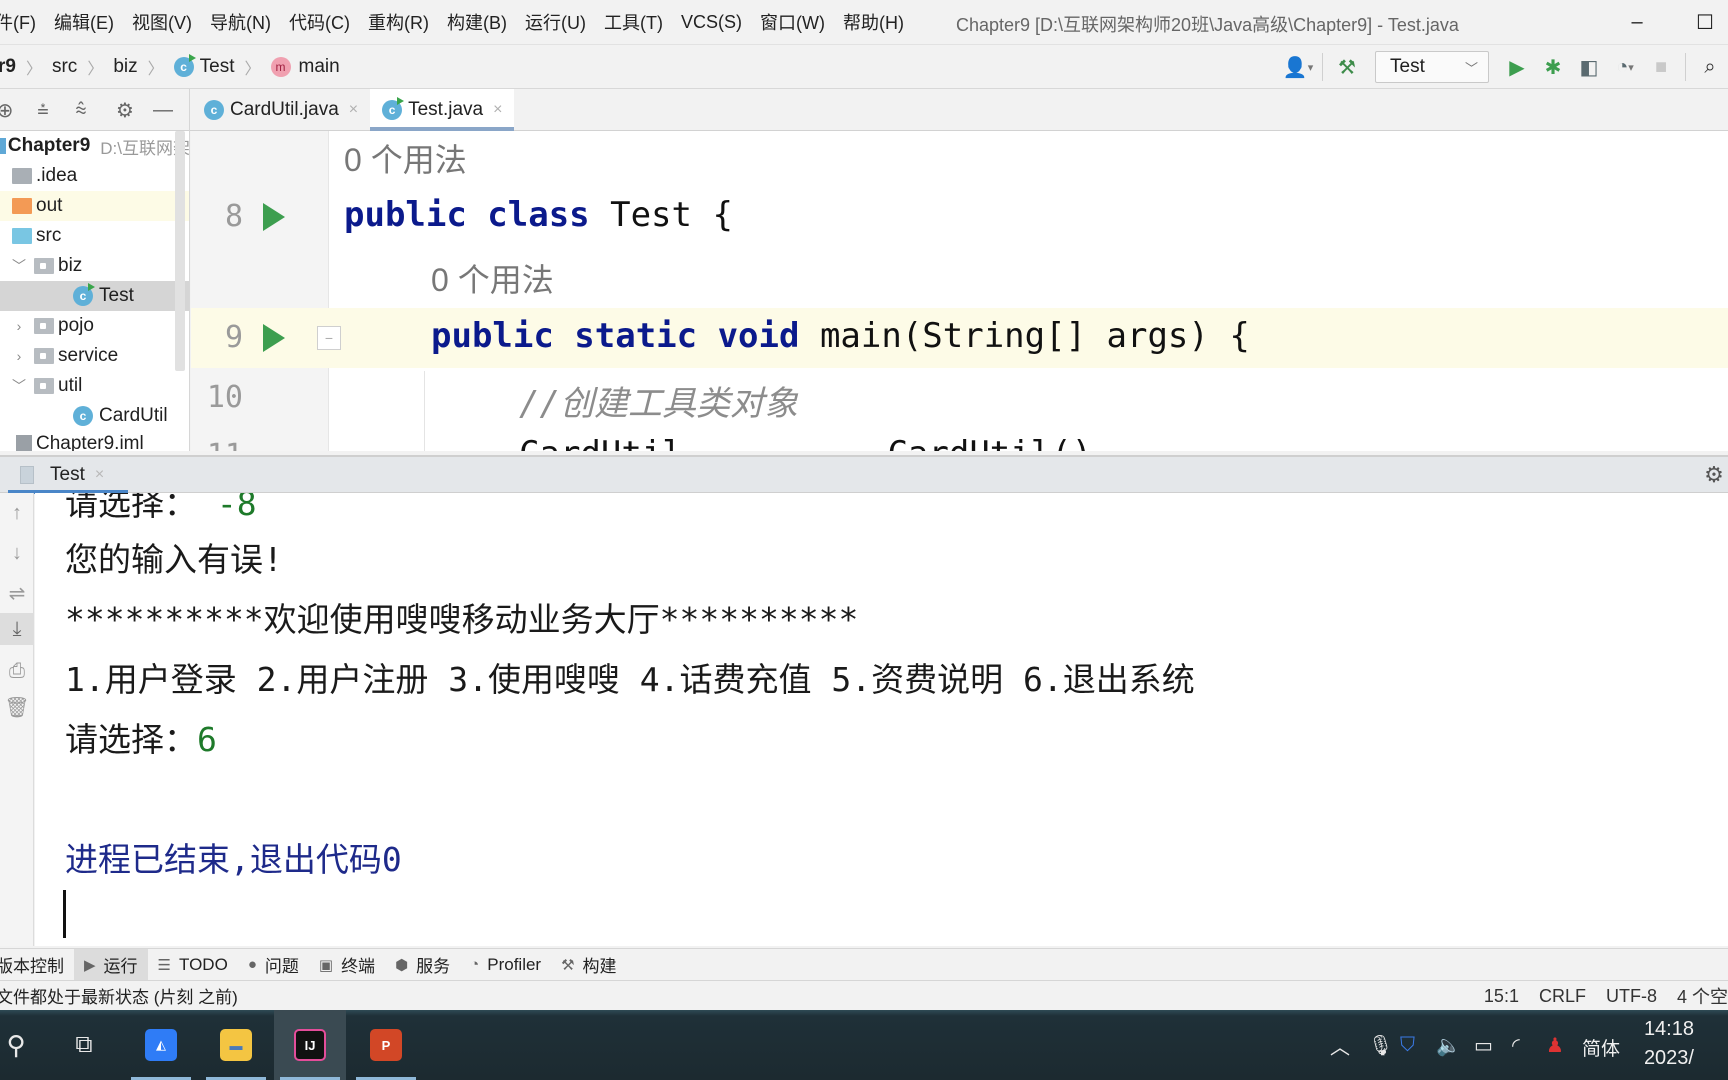 The image size is (1728, 1080). What do you see at coordinates (305, 67) in the screenshot?
I see `breadcrumb-main: m main` at bounding box center [305, 67].